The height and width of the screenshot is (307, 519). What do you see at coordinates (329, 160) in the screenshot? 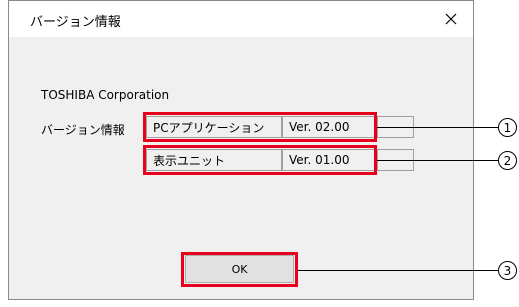
I see `component-version: Ver. 01.00` at bounding box center [329, 160].